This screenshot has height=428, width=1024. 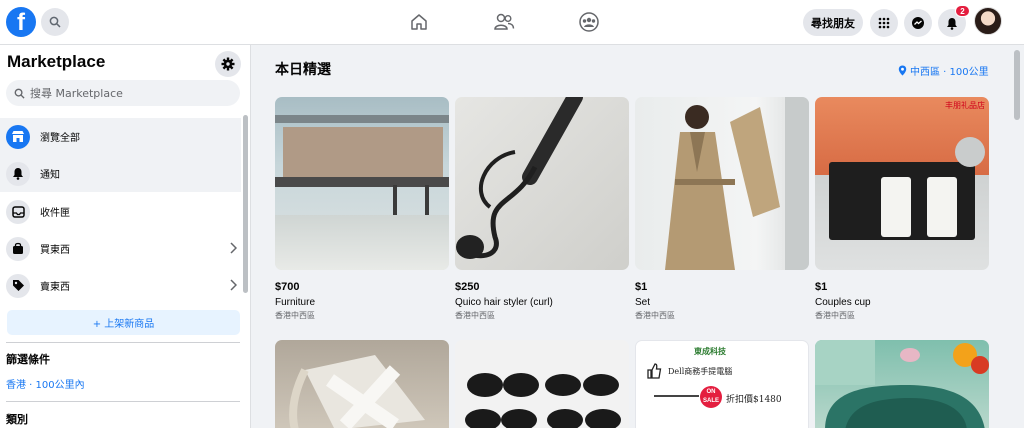 What do you see at coordinates (21, 22) in the screenshot?
I see `facebook-logo-icon: f` at bounding box center [21, 22].